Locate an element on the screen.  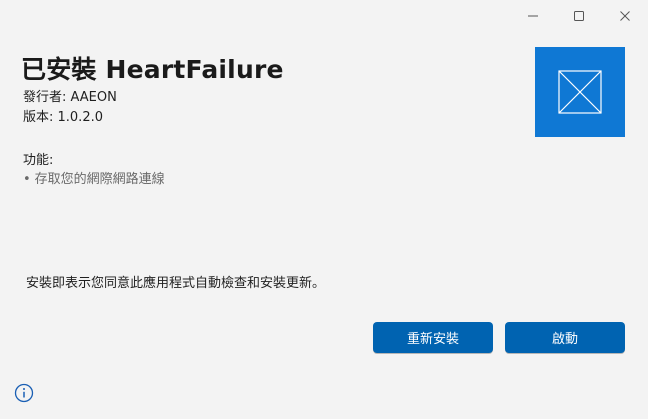
placeholder-app-icon is located at coordinates (580, 92).